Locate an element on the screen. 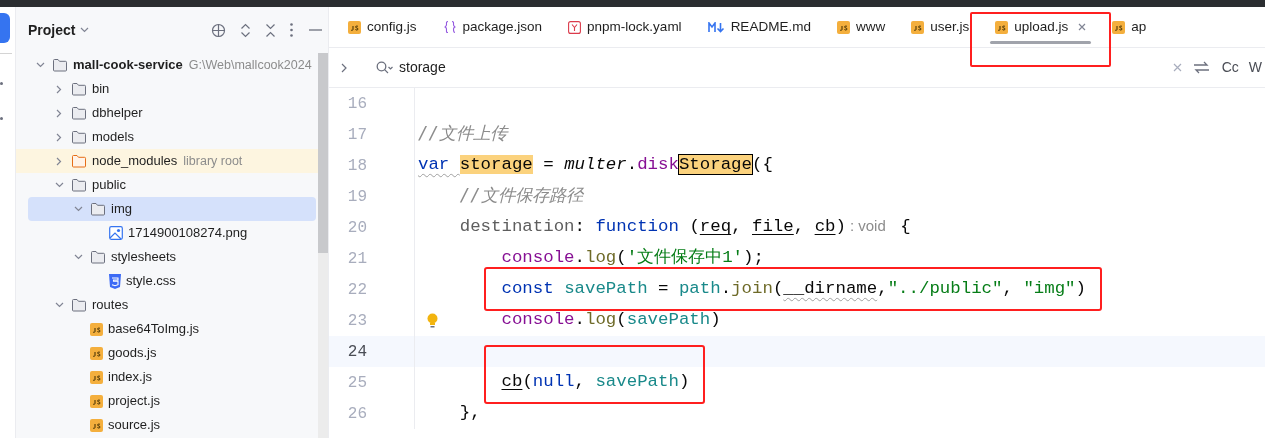  tree-label: style.css is located at coordinates (151, 281).